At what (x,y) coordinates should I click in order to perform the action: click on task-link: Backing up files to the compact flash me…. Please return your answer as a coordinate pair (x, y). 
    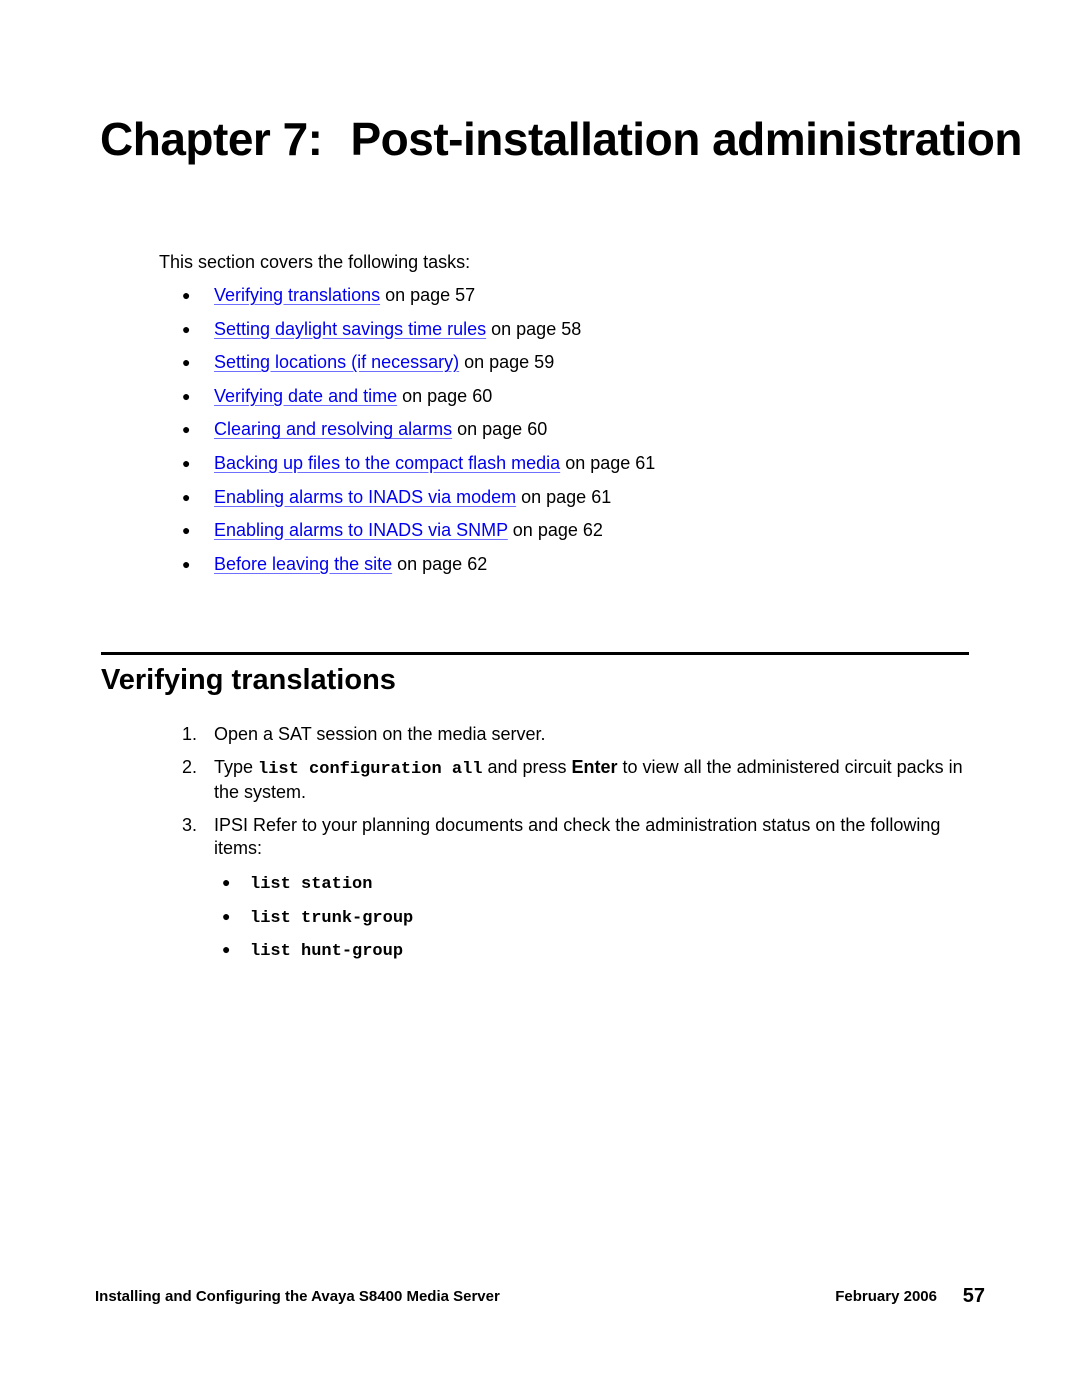
    Looking at the image, I should click on (387, 463).